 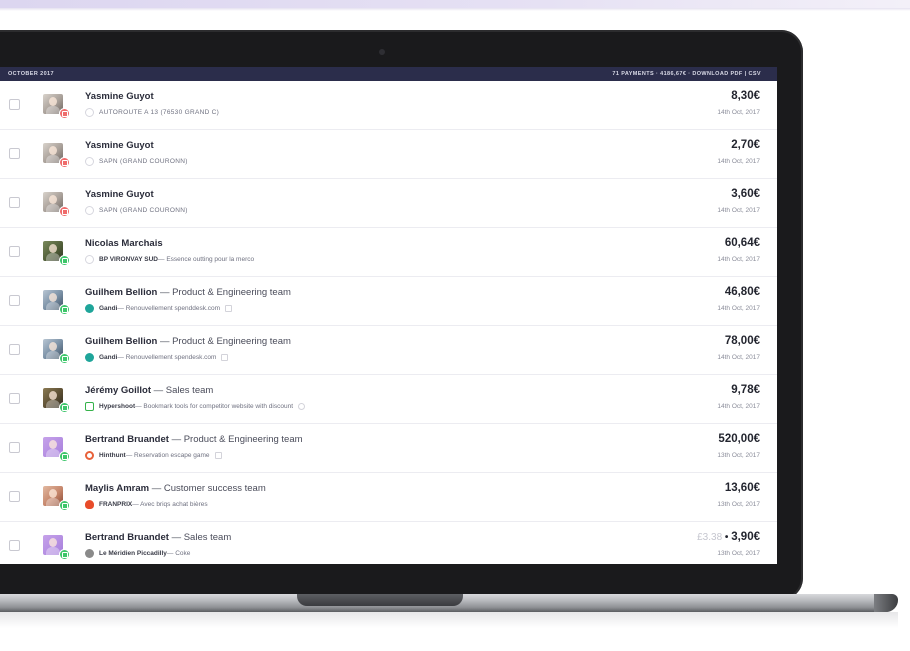 What do you see at coordinates (178, 553) in the screenshot?
I see `payment-description: — Coke` at bounding box center [178, 553].